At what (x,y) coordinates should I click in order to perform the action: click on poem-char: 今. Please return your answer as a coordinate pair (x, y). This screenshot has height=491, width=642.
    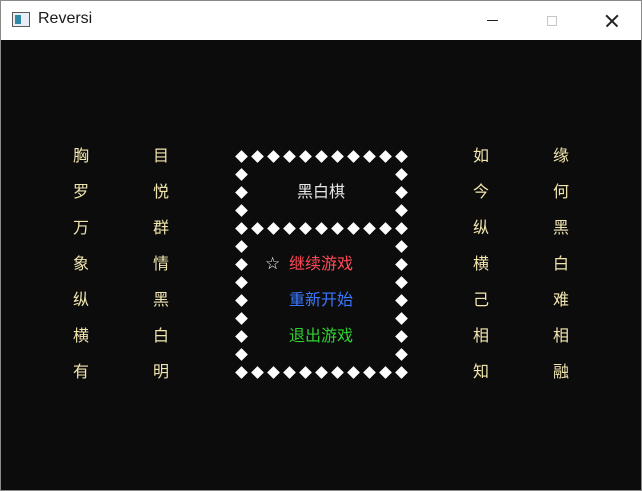
    Looking at the image, I should click on (480, 191).